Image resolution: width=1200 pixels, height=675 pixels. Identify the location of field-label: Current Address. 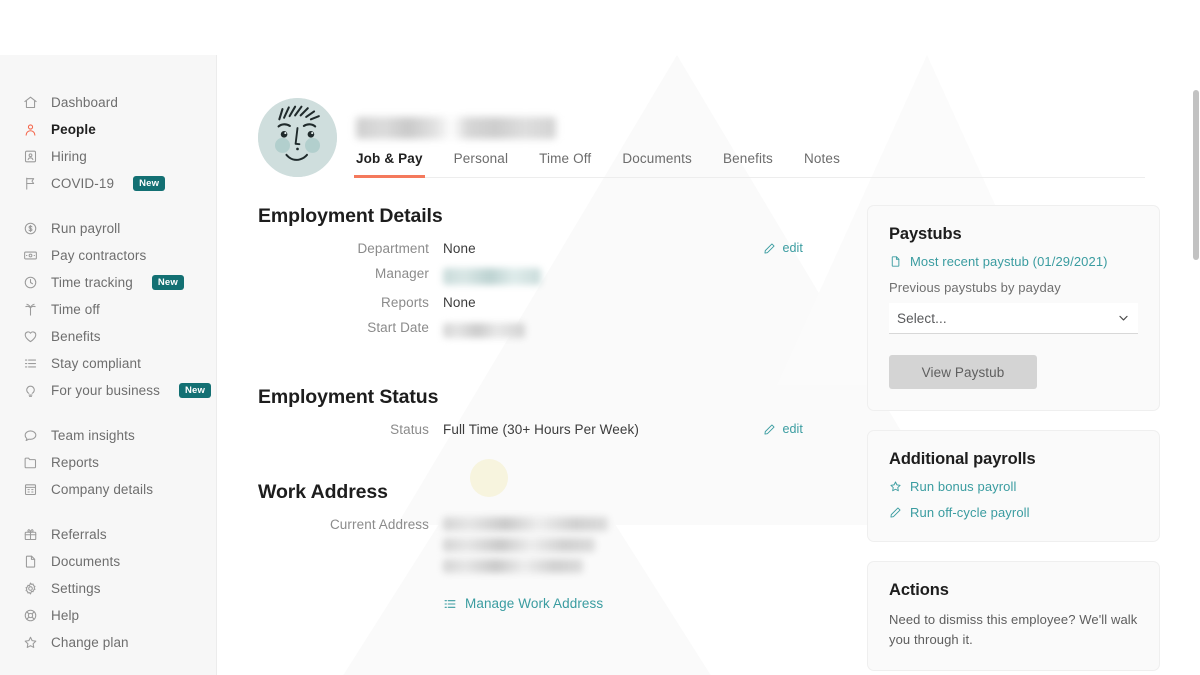
(379, 524).